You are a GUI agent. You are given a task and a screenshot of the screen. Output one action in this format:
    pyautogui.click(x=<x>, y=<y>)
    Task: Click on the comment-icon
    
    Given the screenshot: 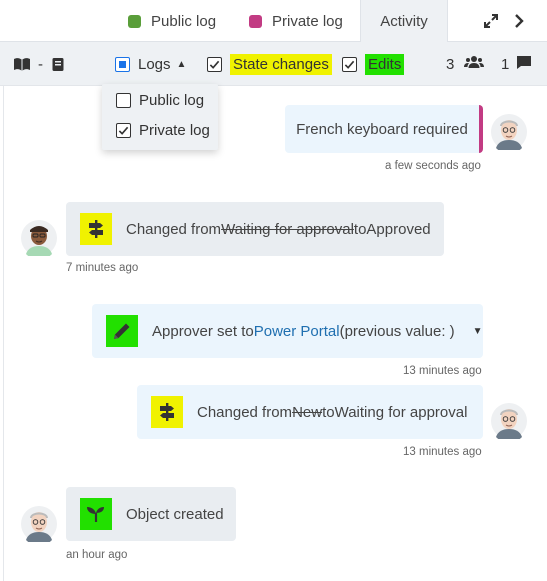 What is the action you would take?
    pyautogui.click(x=524, y=64)
    